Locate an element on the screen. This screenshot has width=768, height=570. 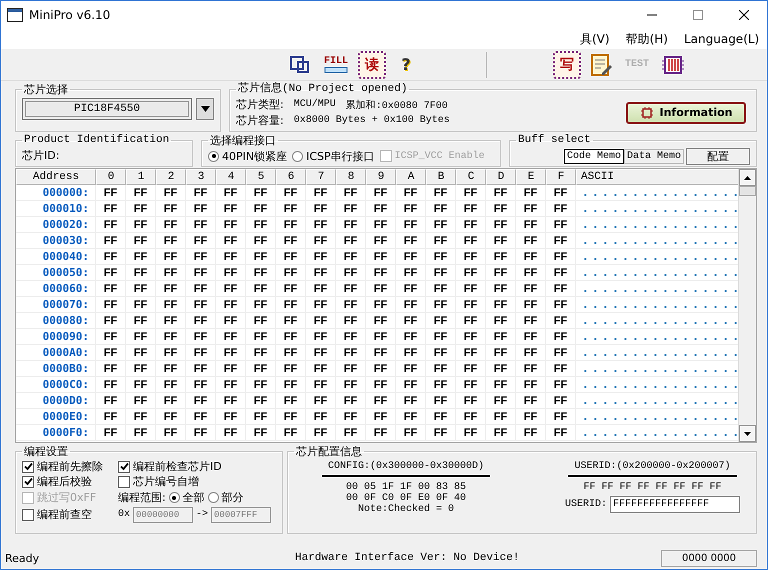
scrollbar is located at coordinates (747, 305).